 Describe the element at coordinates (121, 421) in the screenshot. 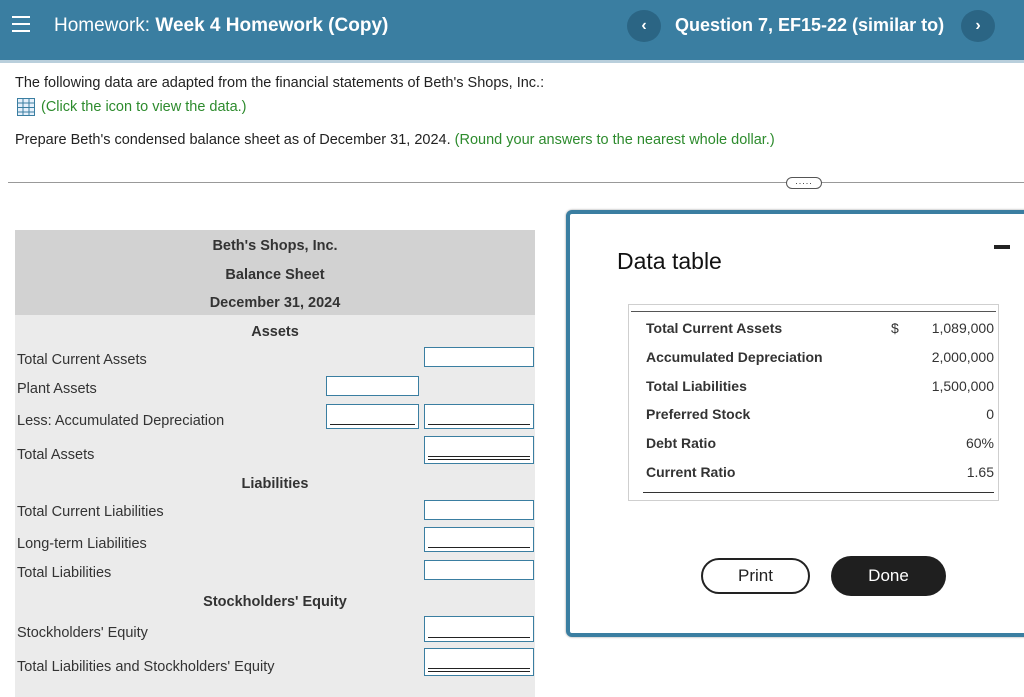

I see `label-less-accumulated-depreciation: Less: Accumulated Depreciation` at that location.